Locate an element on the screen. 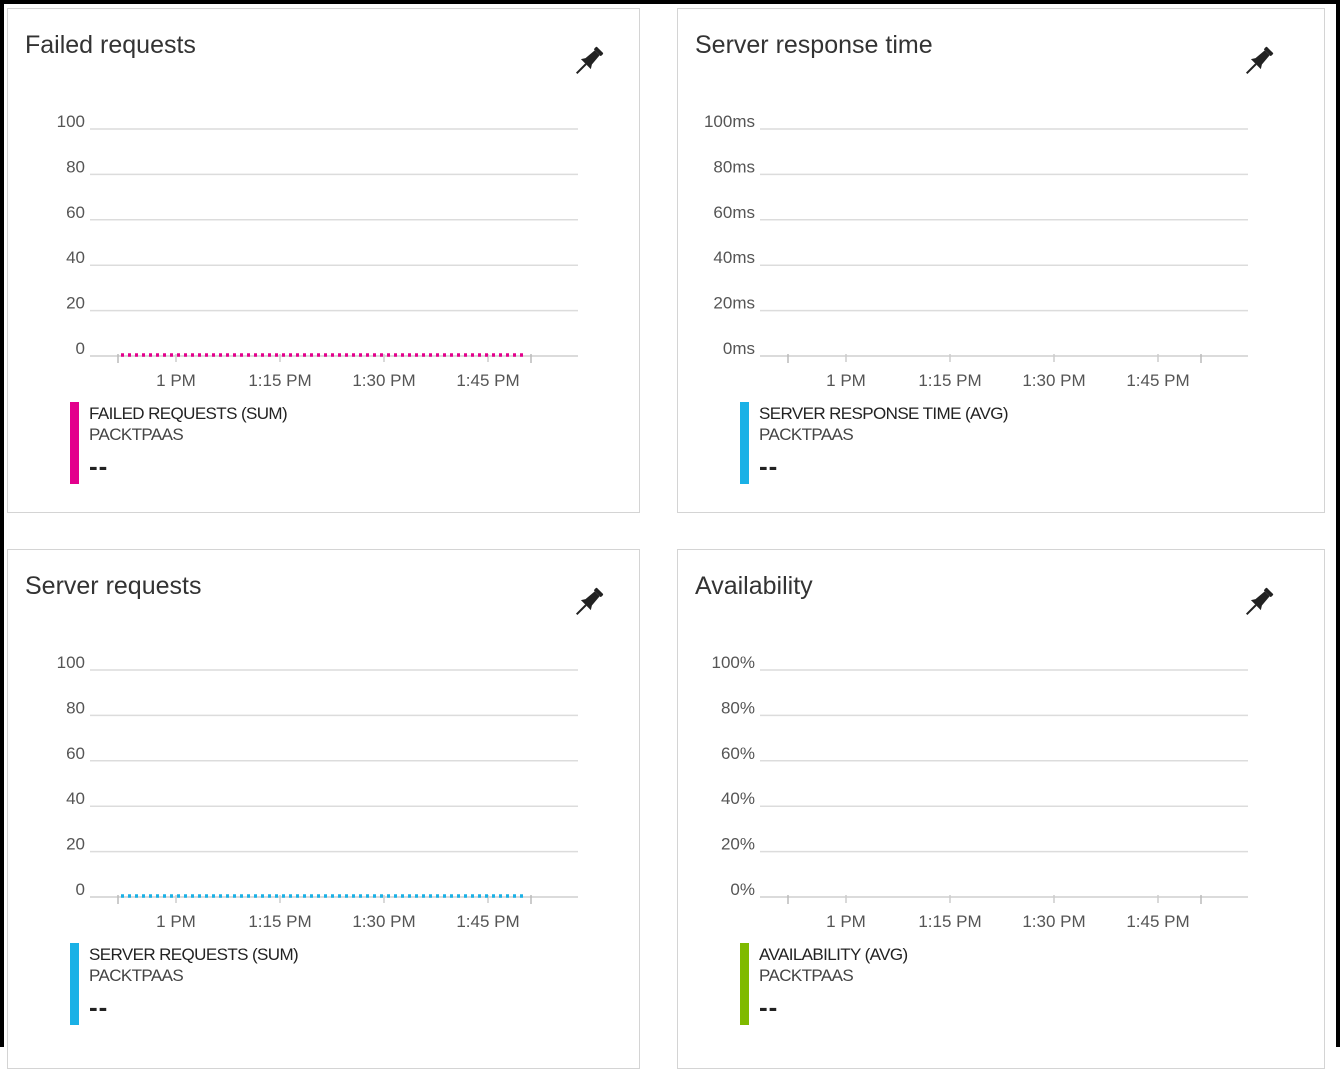  window-frame-left is located at coordinates (2, 523).